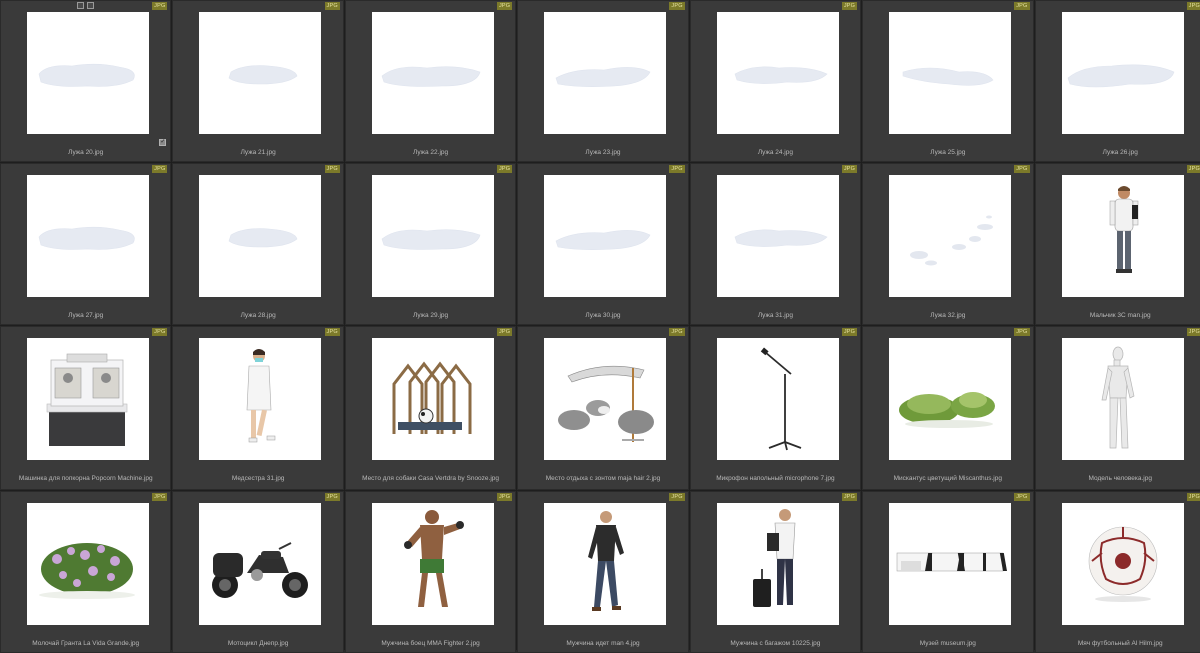 The width and height of the screenshot is (1200, 653). I want to click on thumbnail-cell: JPG Лужа 32.jpg, so click(948, 244).